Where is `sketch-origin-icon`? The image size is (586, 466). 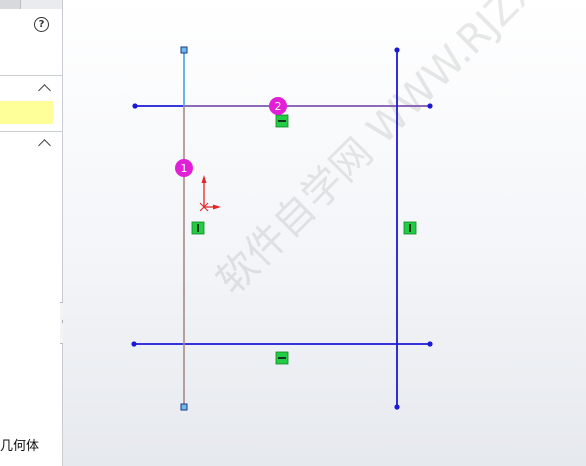 sketch-origin-icon is located at coordinates (210, 193).